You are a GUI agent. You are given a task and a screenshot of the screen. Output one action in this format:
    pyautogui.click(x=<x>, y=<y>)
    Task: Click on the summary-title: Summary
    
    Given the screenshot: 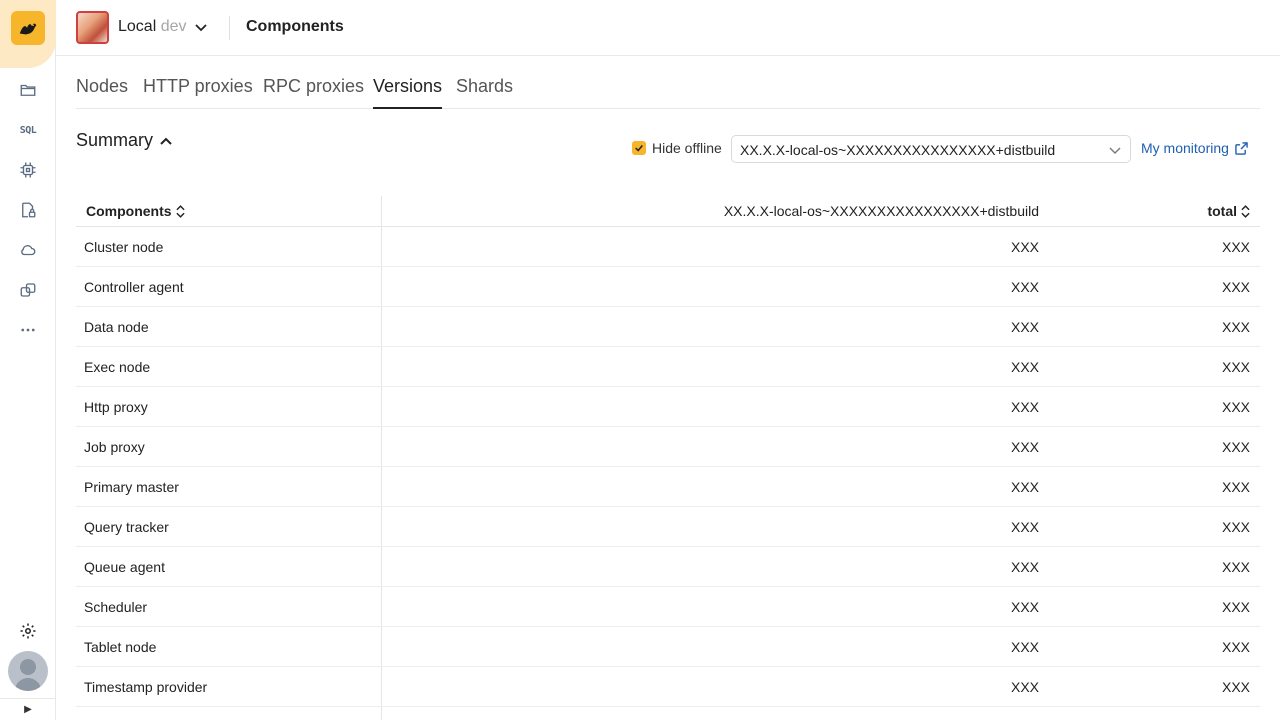 What is the action you would take?
    pyautogui.click(x=115, y=140)
    